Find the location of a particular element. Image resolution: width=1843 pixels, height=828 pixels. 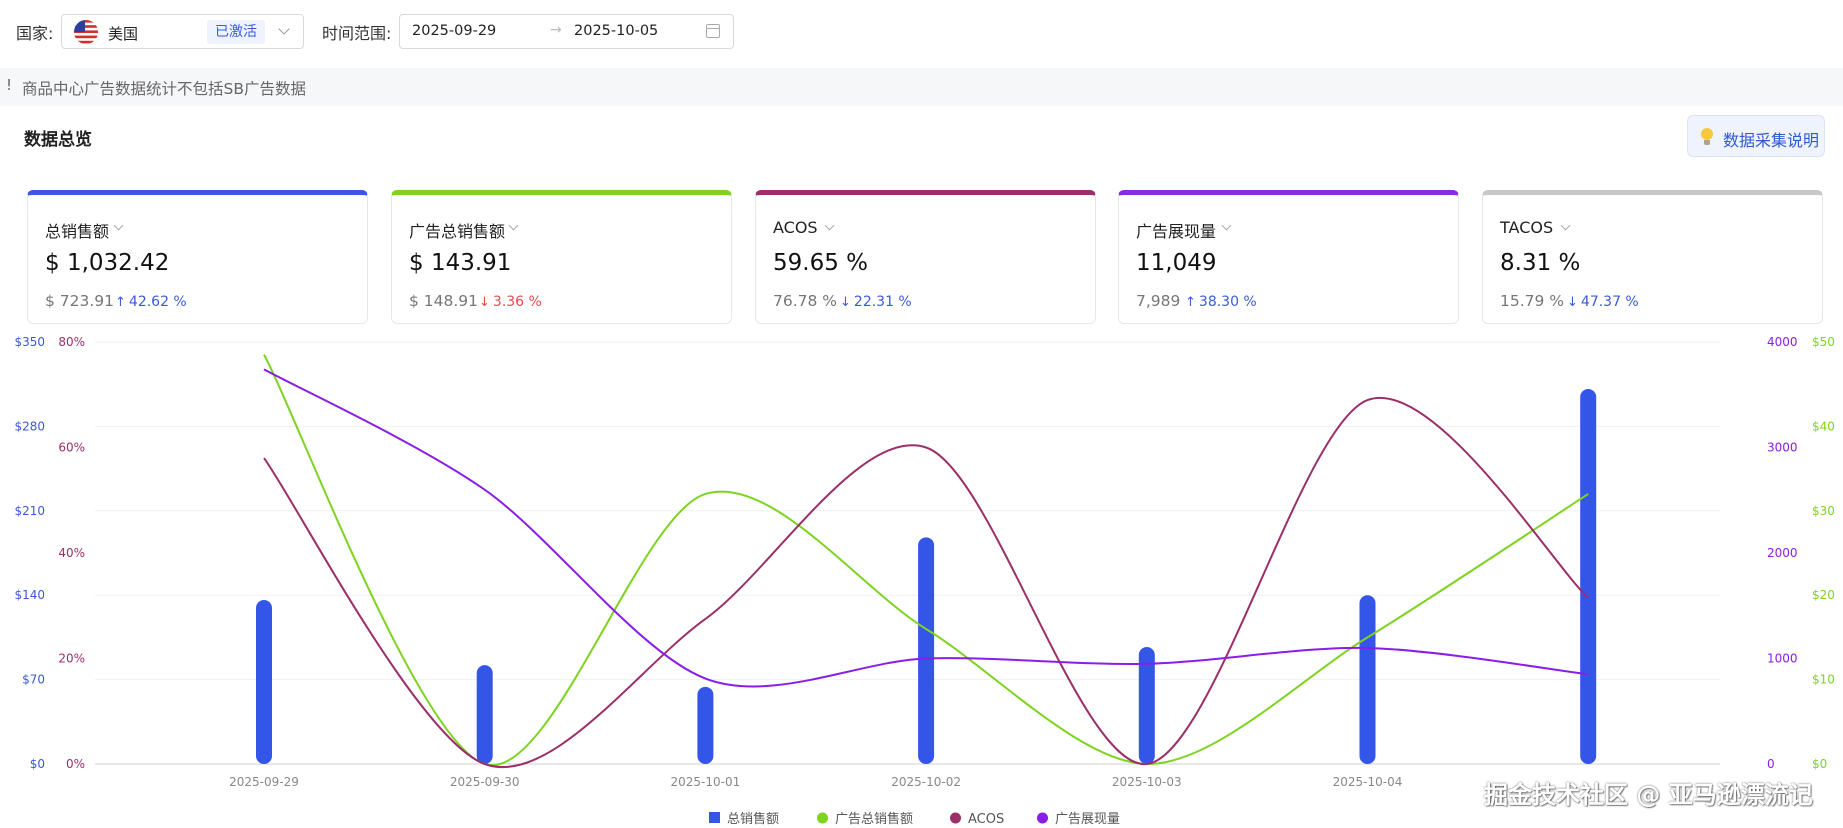

kpi-card-tacos: TACOS 8.31 % 15.79 % ↓ 47.37 % is located at coordinates (1652, 257).